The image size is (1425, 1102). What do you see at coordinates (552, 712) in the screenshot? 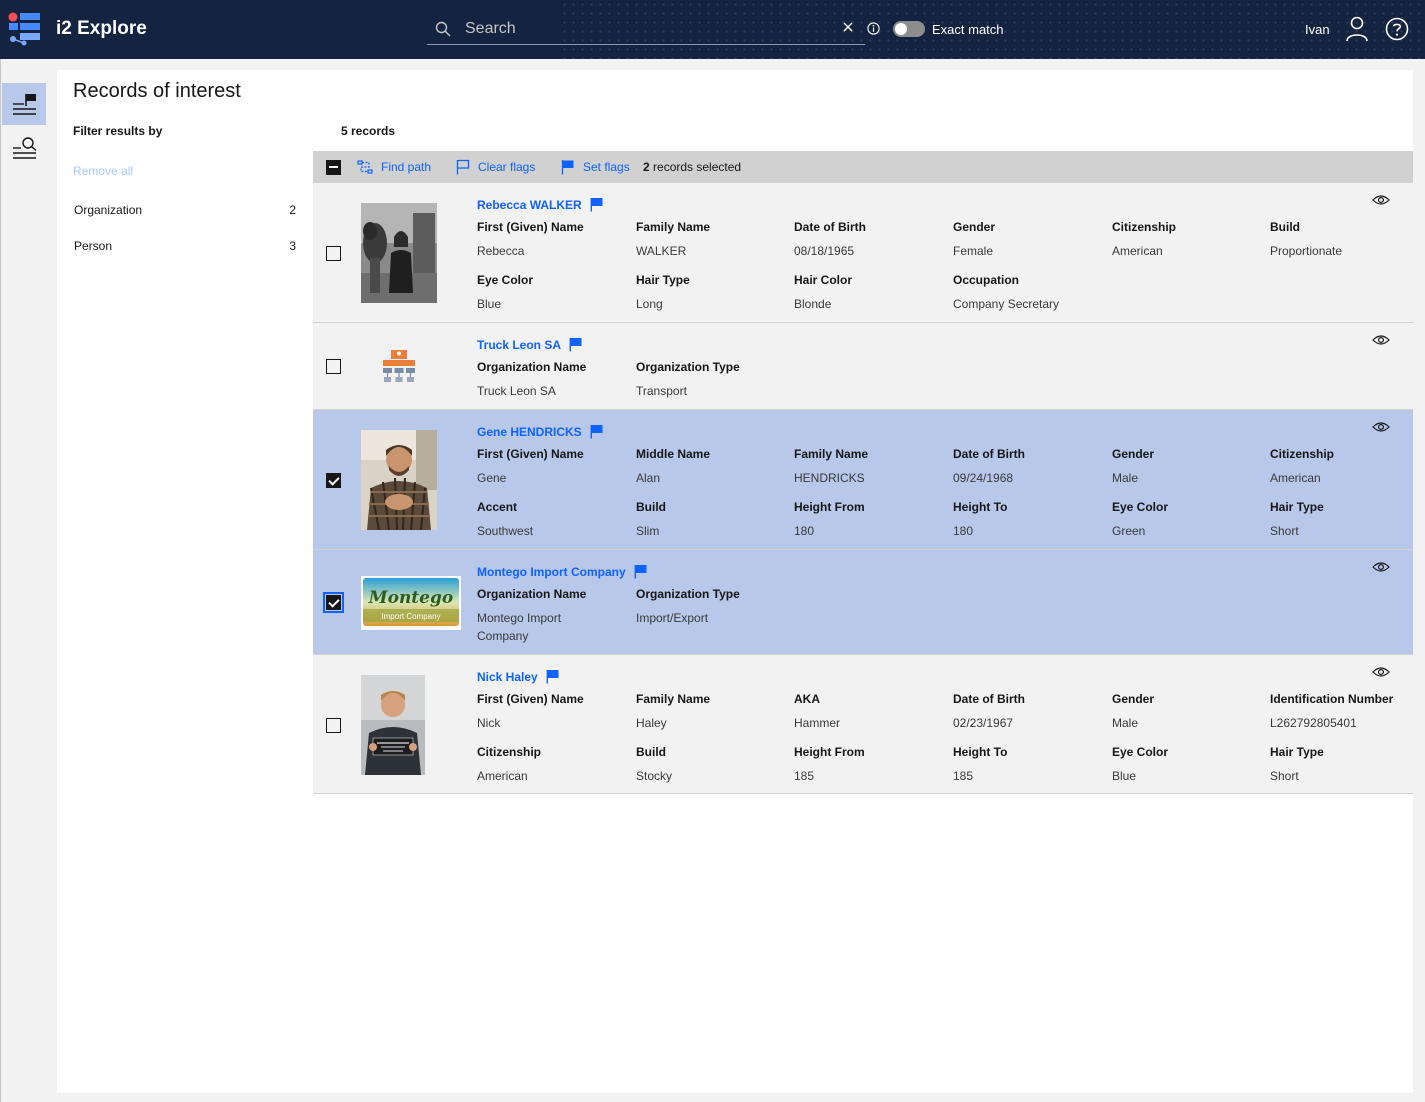
I see `field: First (Given) Name Nick` at bounding box center [552, 712].